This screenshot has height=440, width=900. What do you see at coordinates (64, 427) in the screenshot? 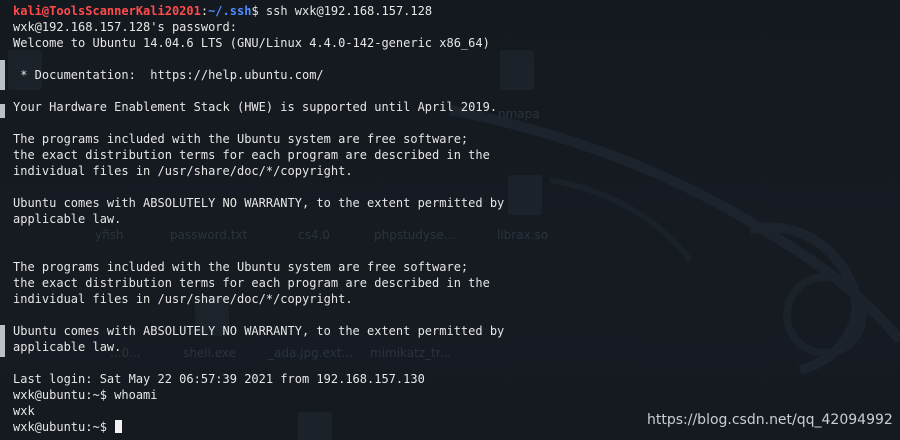
I see `current-prompt: wxk@ubuntu:~$` at bounding box center [64, 427].